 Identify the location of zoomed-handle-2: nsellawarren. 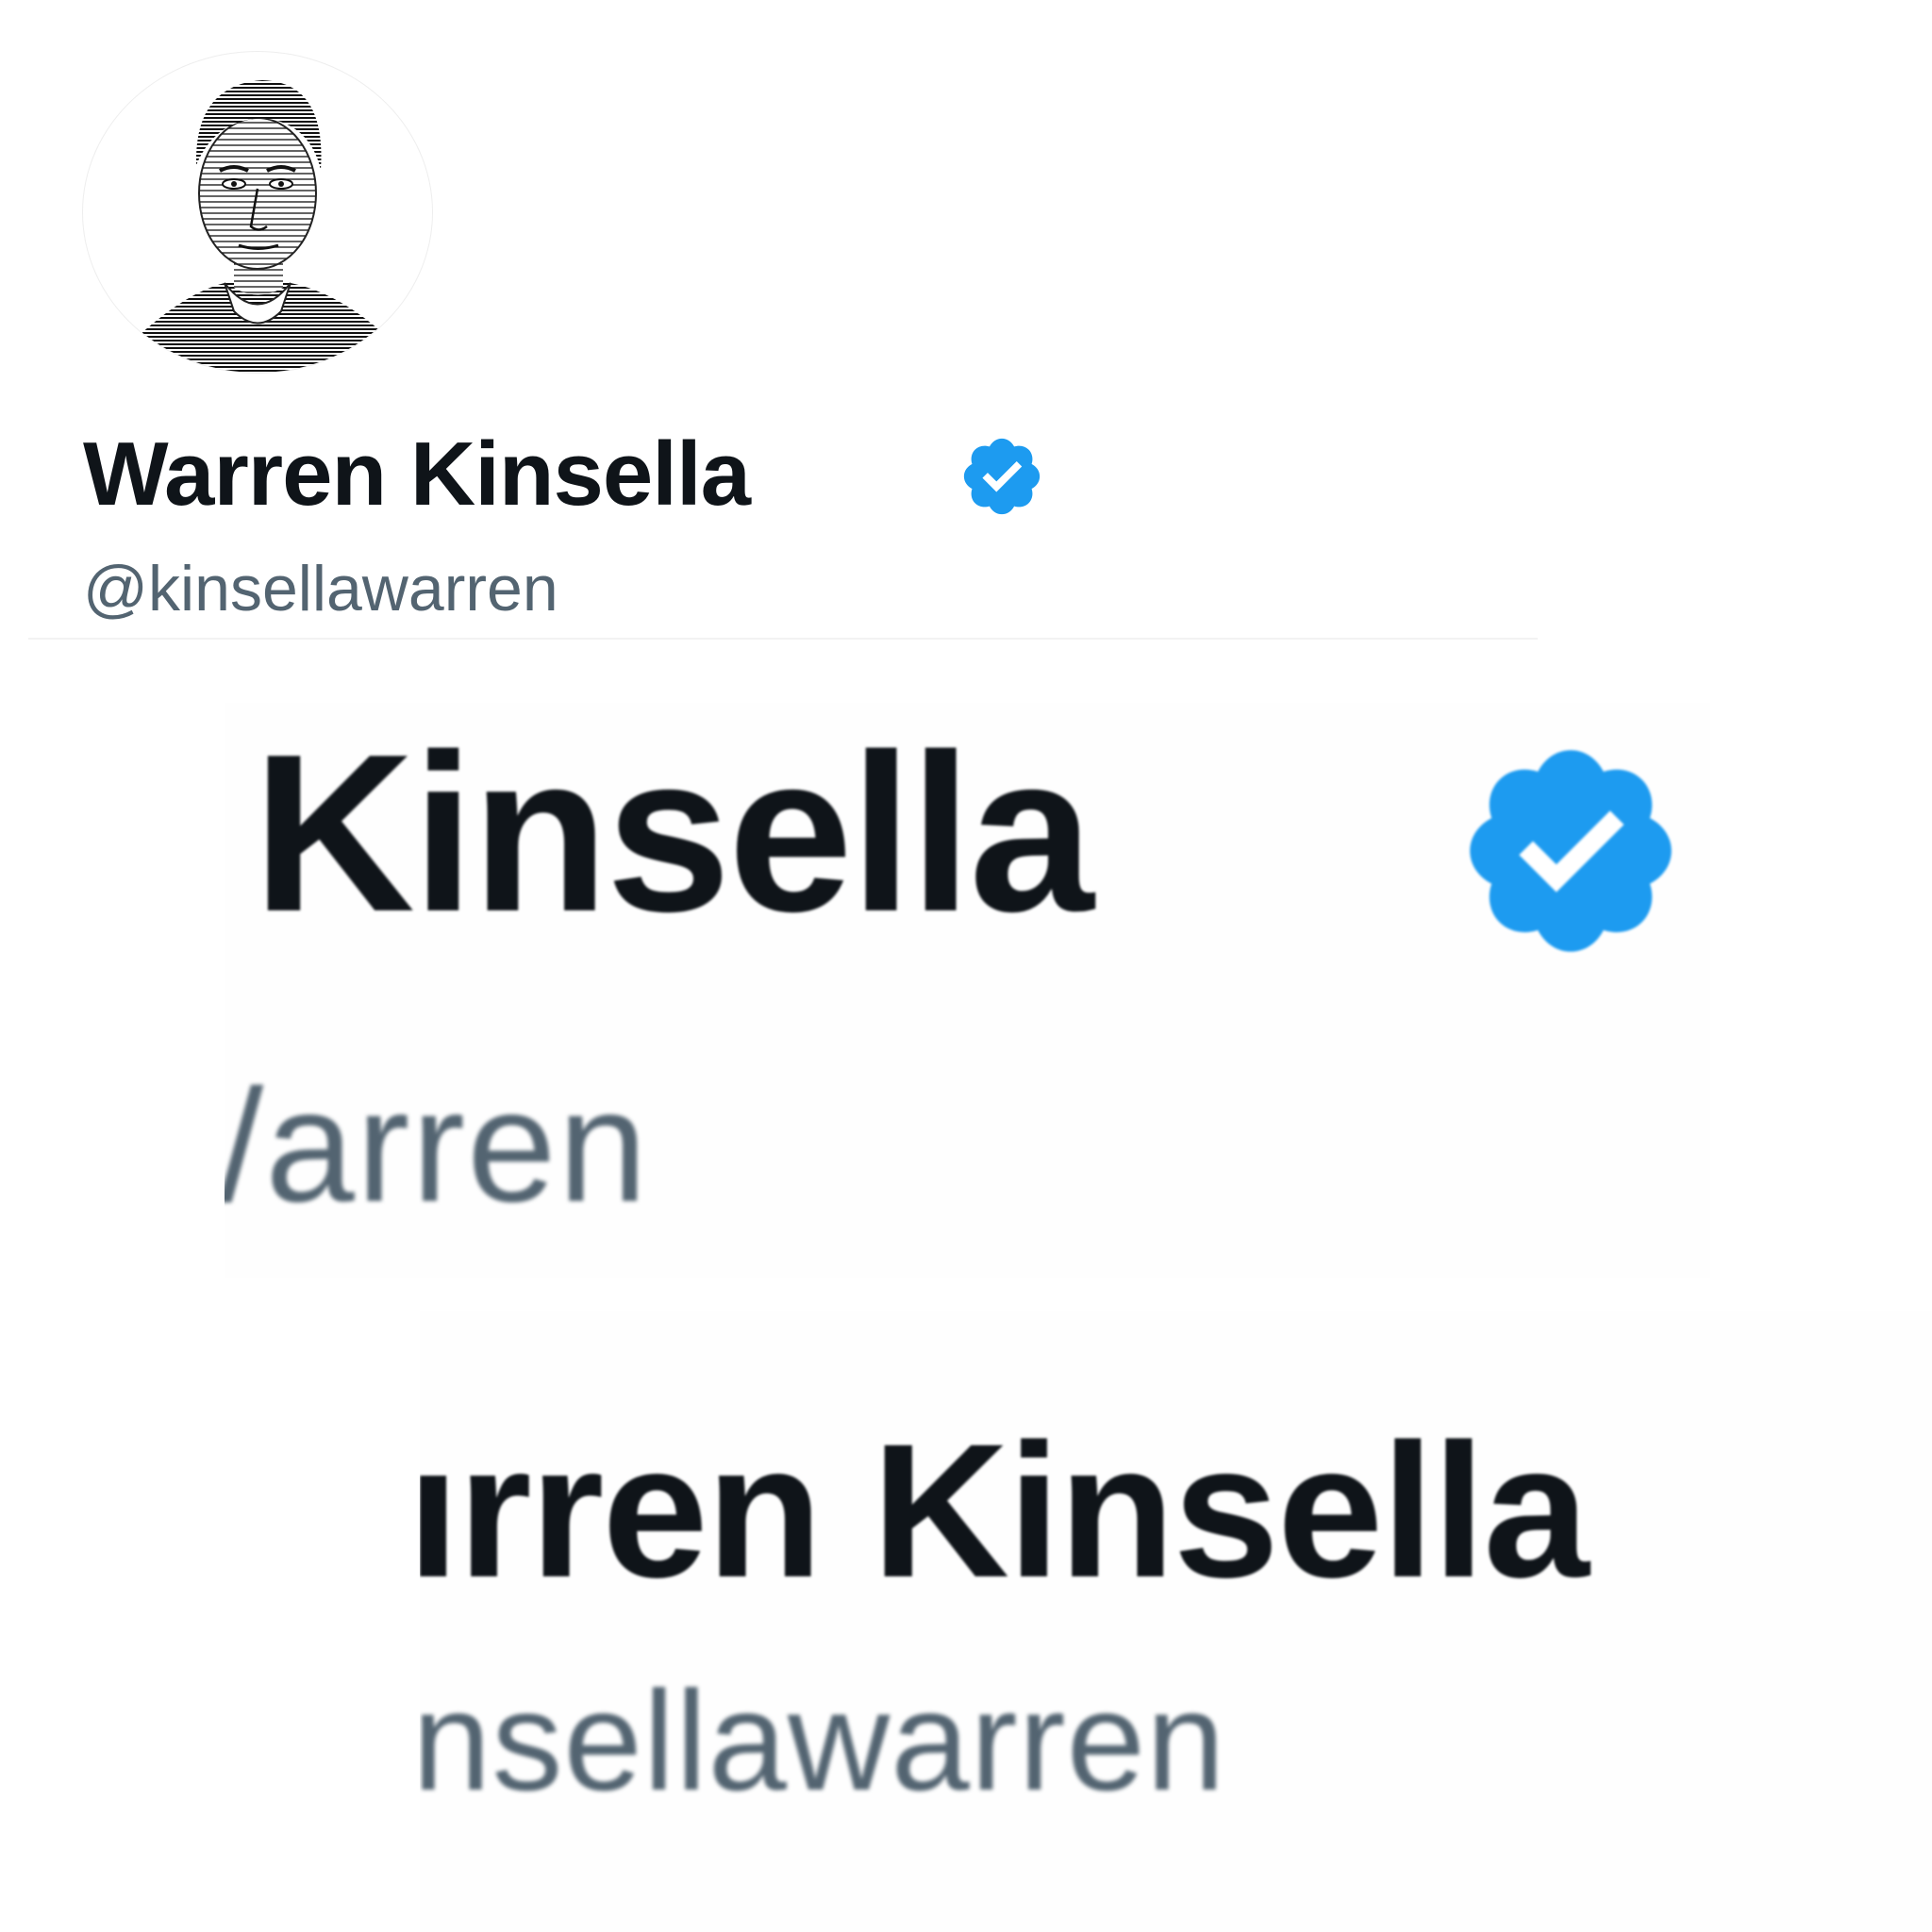
(823, 1741).